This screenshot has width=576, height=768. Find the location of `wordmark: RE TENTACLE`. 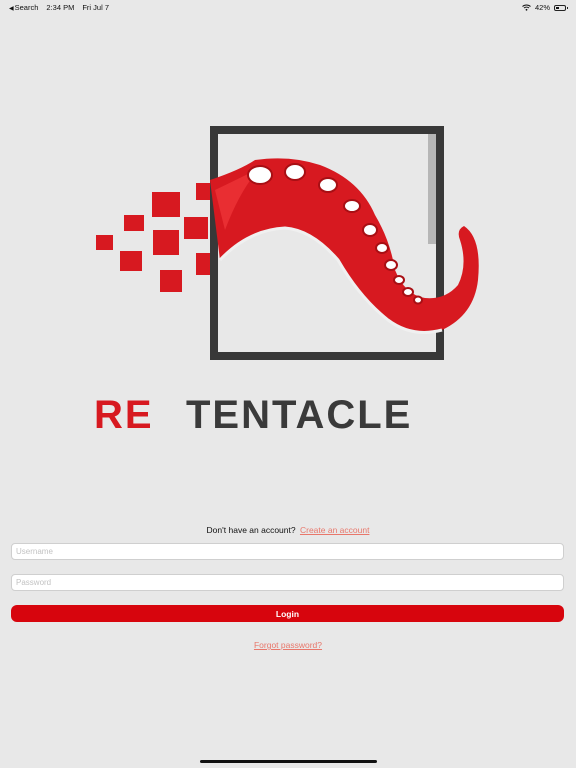

wordmark: RE TENTACLE is located at coordinates (253, 415).